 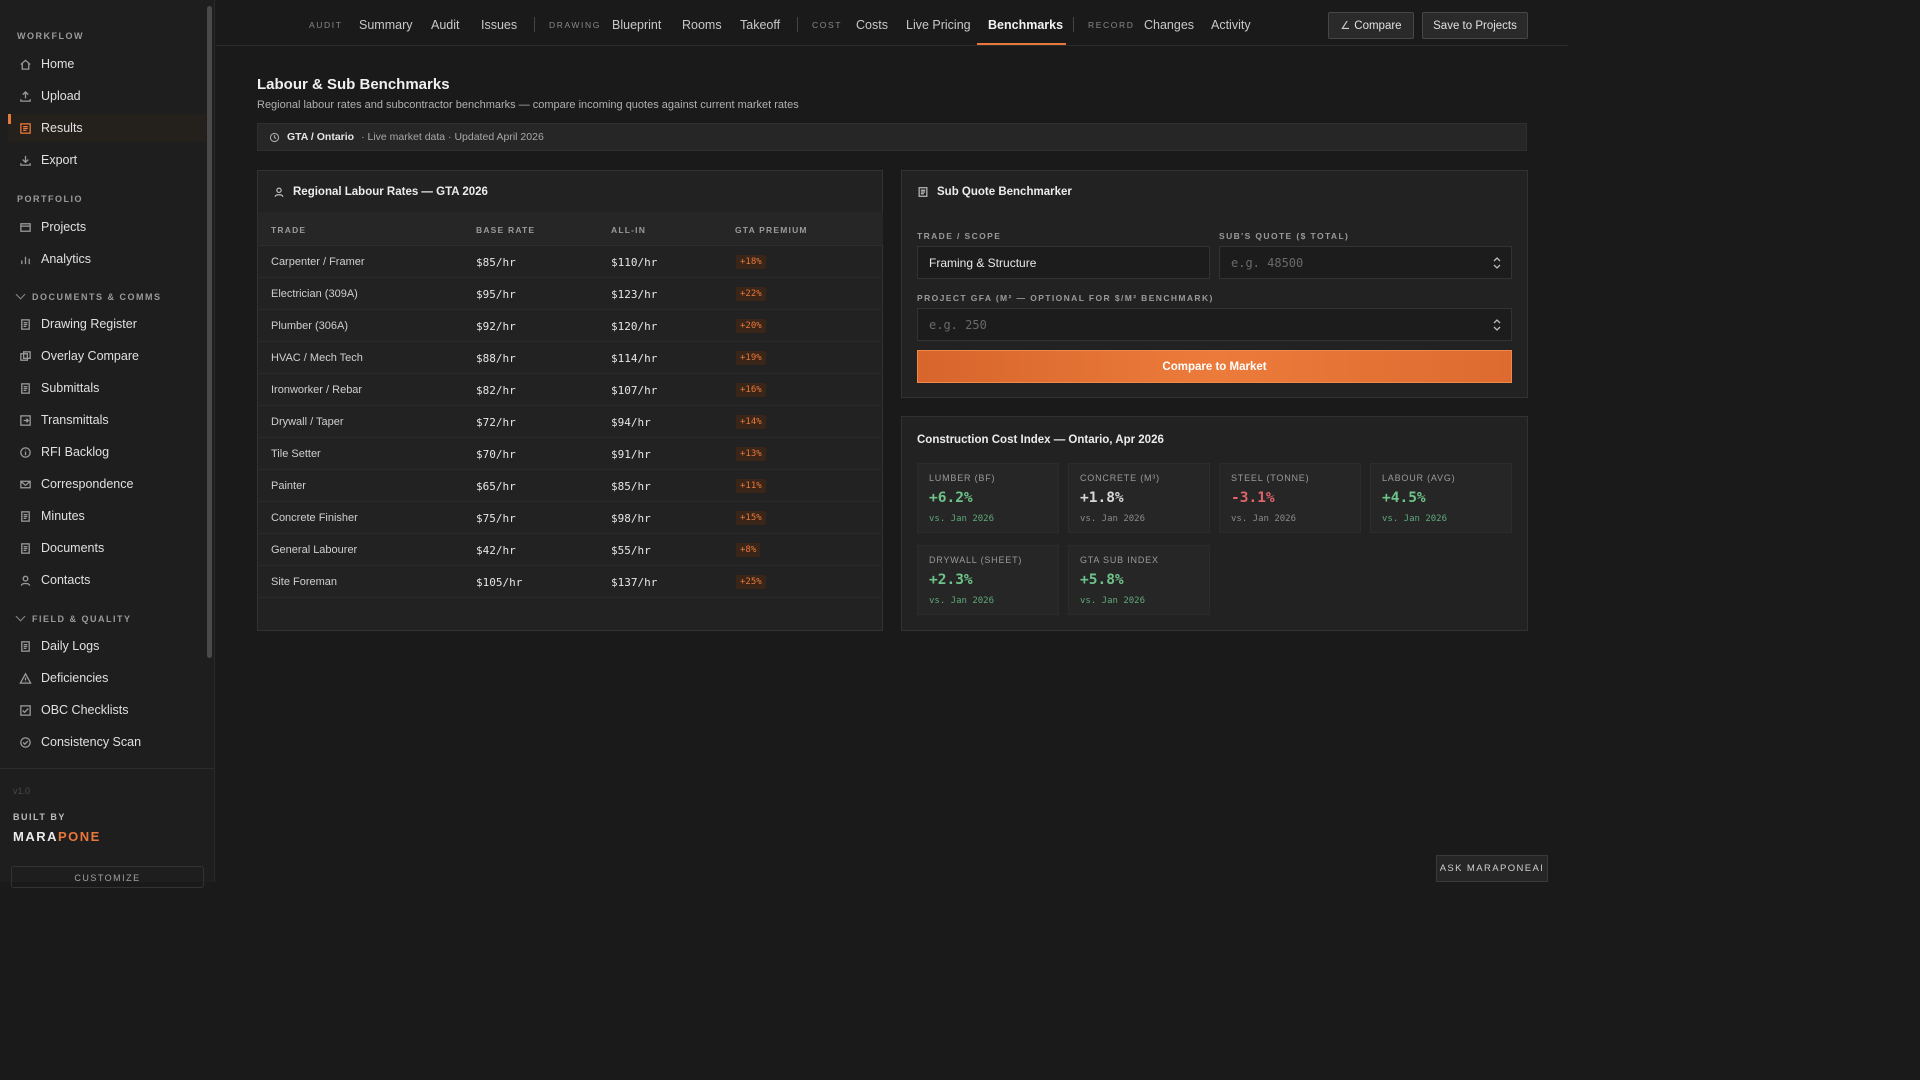 I want to click on card-value: +1.8%, so click(x=1102, y=498).